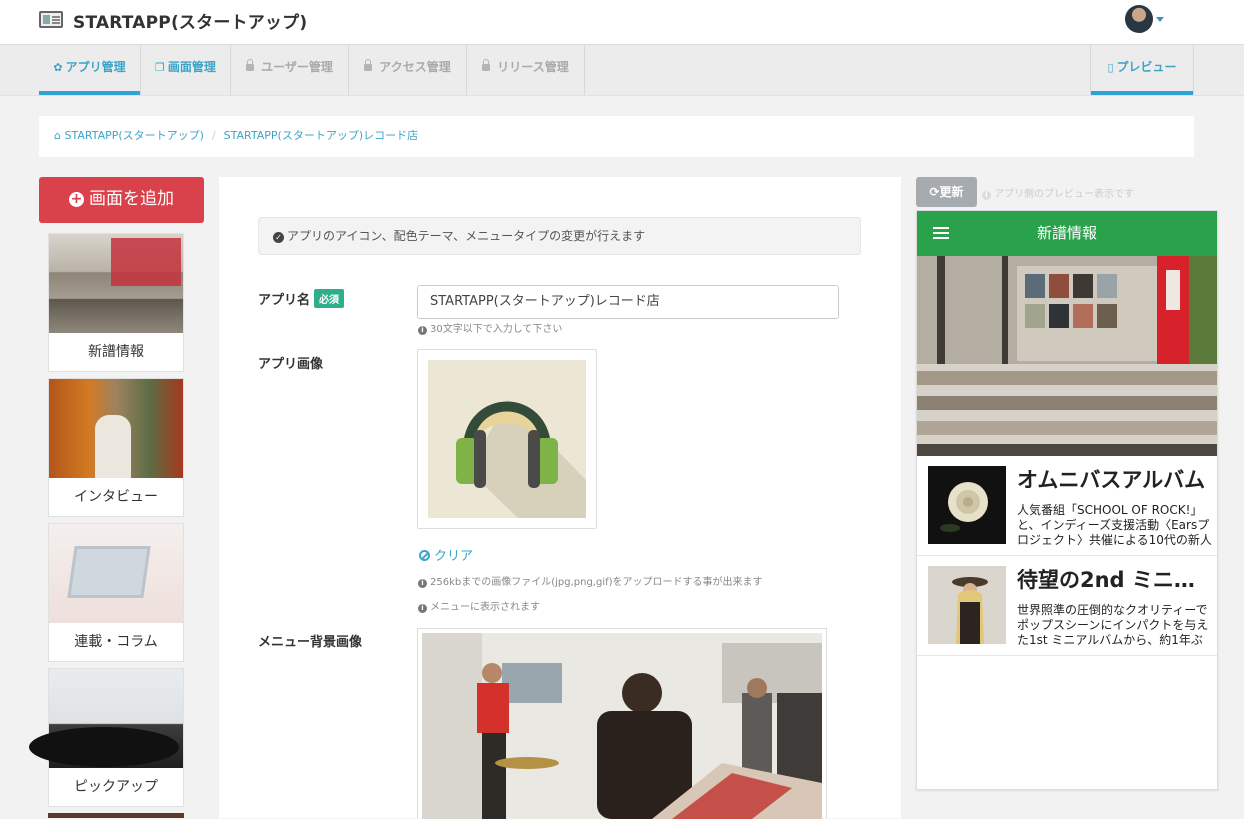 The width and height of the screenshot is (1244, 819). What do you see at coordinates (1110, 67) in the screenshot?
I see `mobile-icon: ▯` at bounding box center [1110, 67].